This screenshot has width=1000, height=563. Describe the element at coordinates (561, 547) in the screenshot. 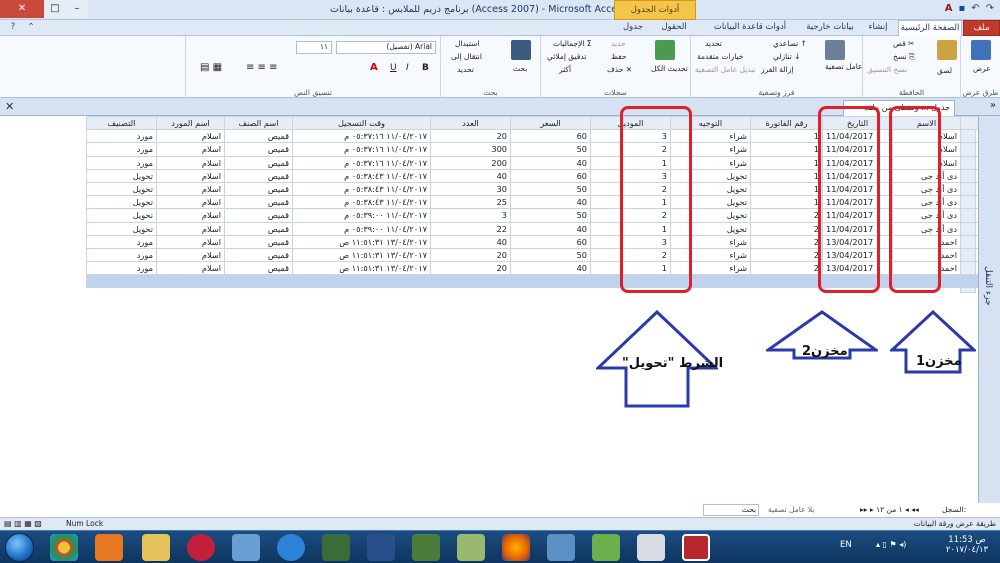

I see `notebook-icon` at that location.